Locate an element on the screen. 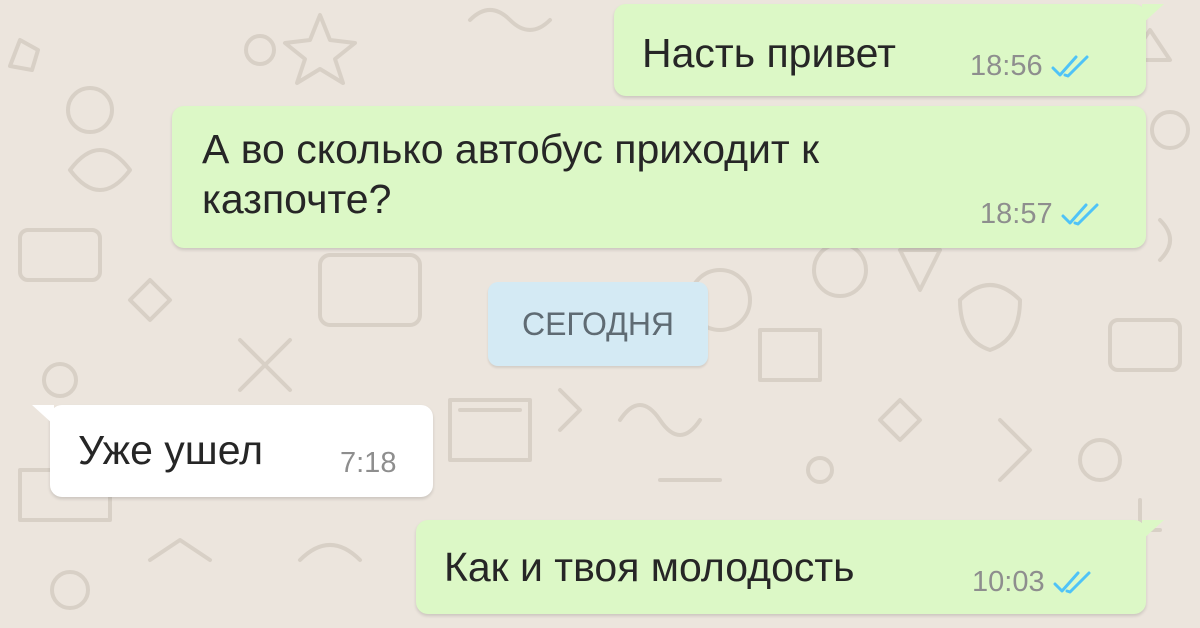  message-bubble-outgoing-3: Как и твоя молодость 10:03 is located at coordinates (790, 567).